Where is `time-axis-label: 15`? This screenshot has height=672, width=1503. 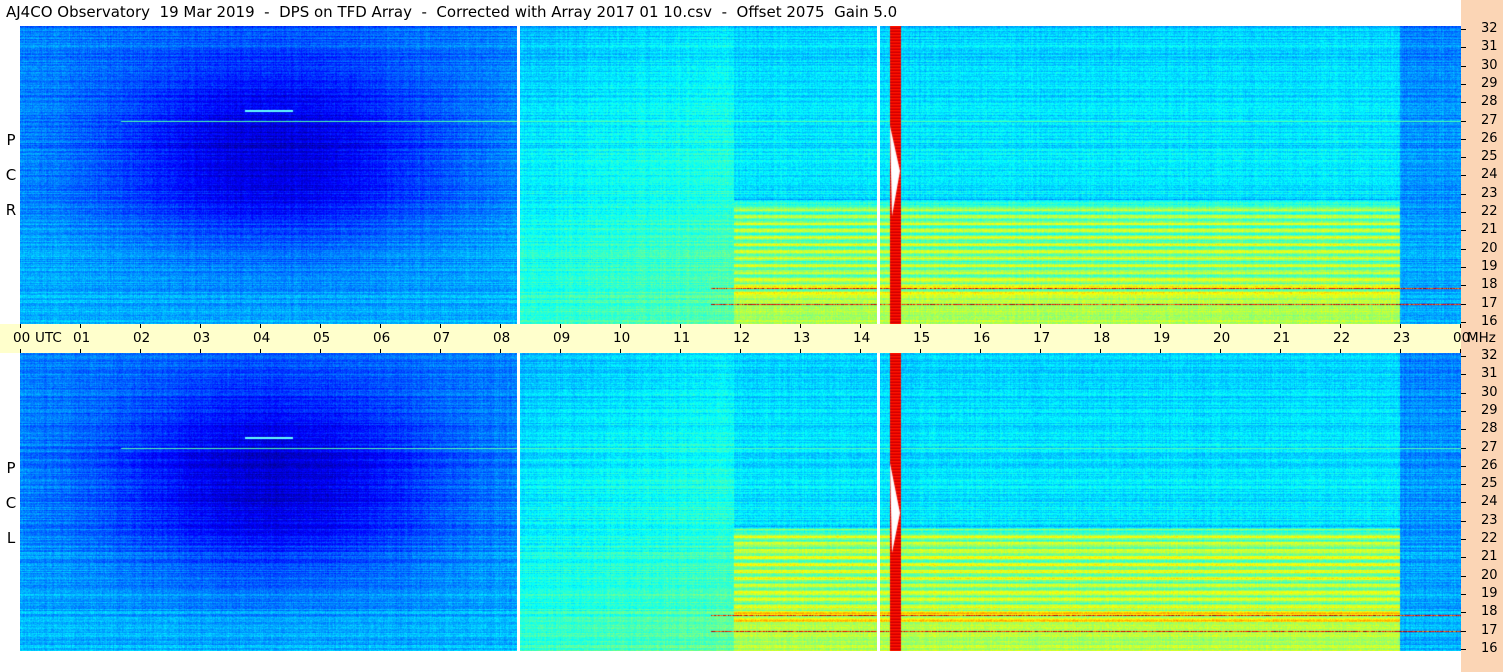
time-axis-label: 15 is located at coordinates (922, 338).